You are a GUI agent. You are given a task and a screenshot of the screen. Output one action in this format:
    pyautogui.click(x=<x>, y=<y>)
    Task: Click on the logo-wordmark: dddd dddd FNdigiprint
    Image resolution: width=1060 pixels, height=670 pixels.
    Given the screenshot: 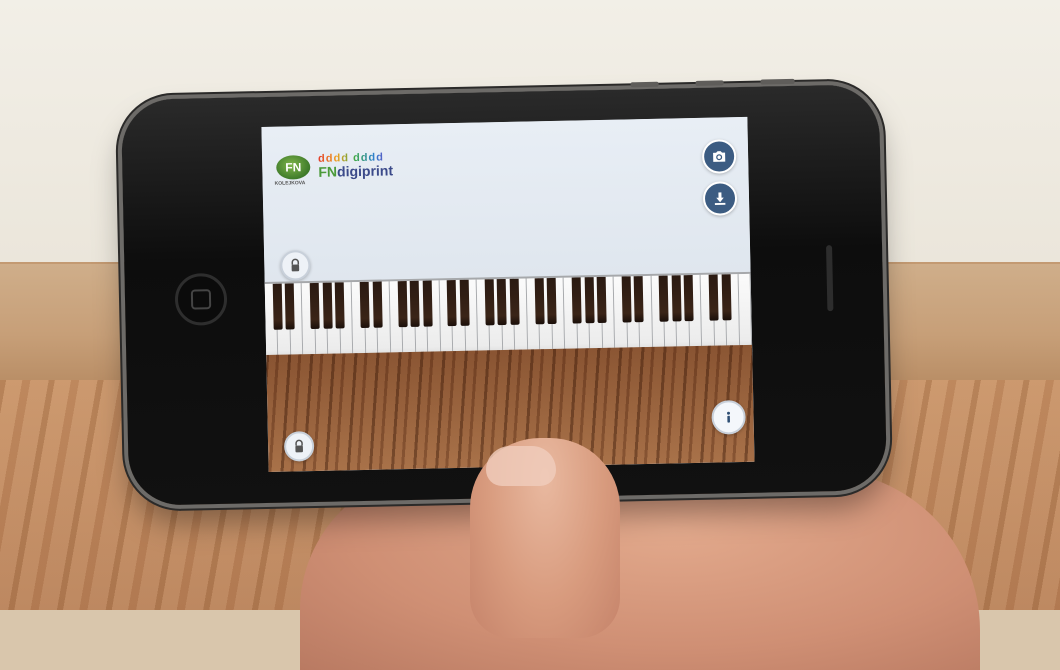 What is the action you would take?
    pyautogui.click(x=356, y=165)
    